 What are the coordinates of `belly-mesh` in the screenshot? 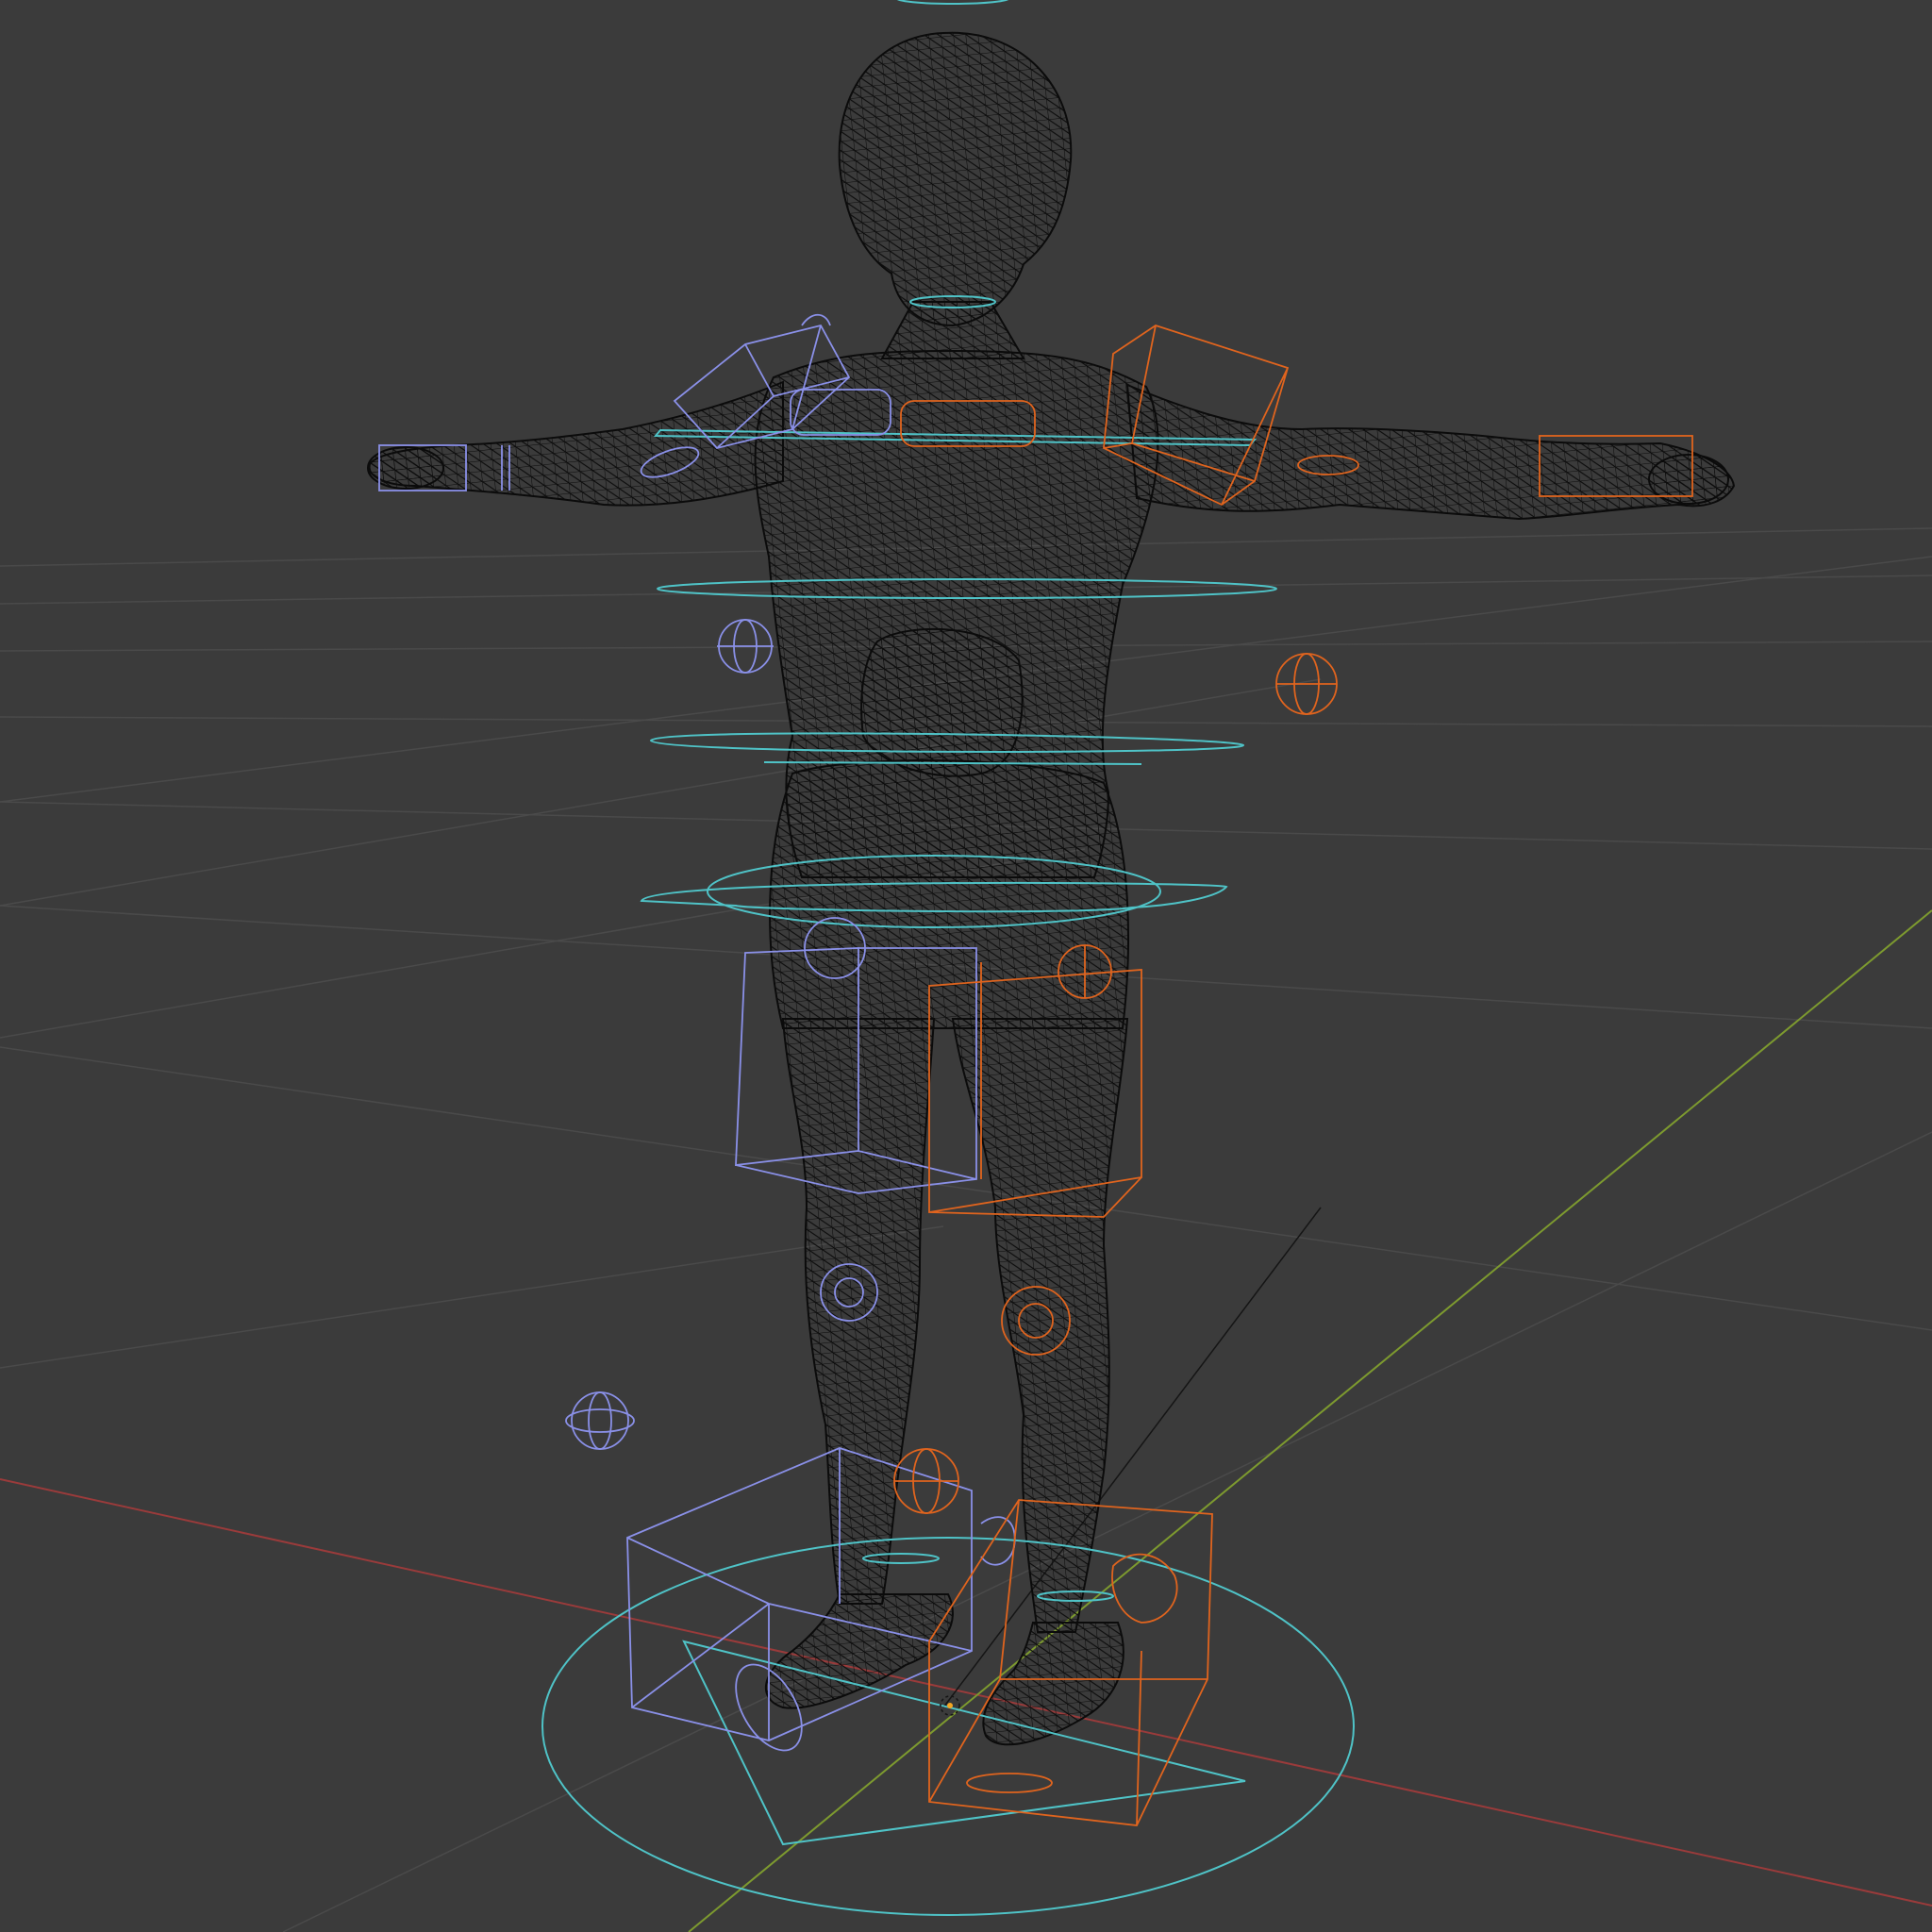 It's located at (942, 702).